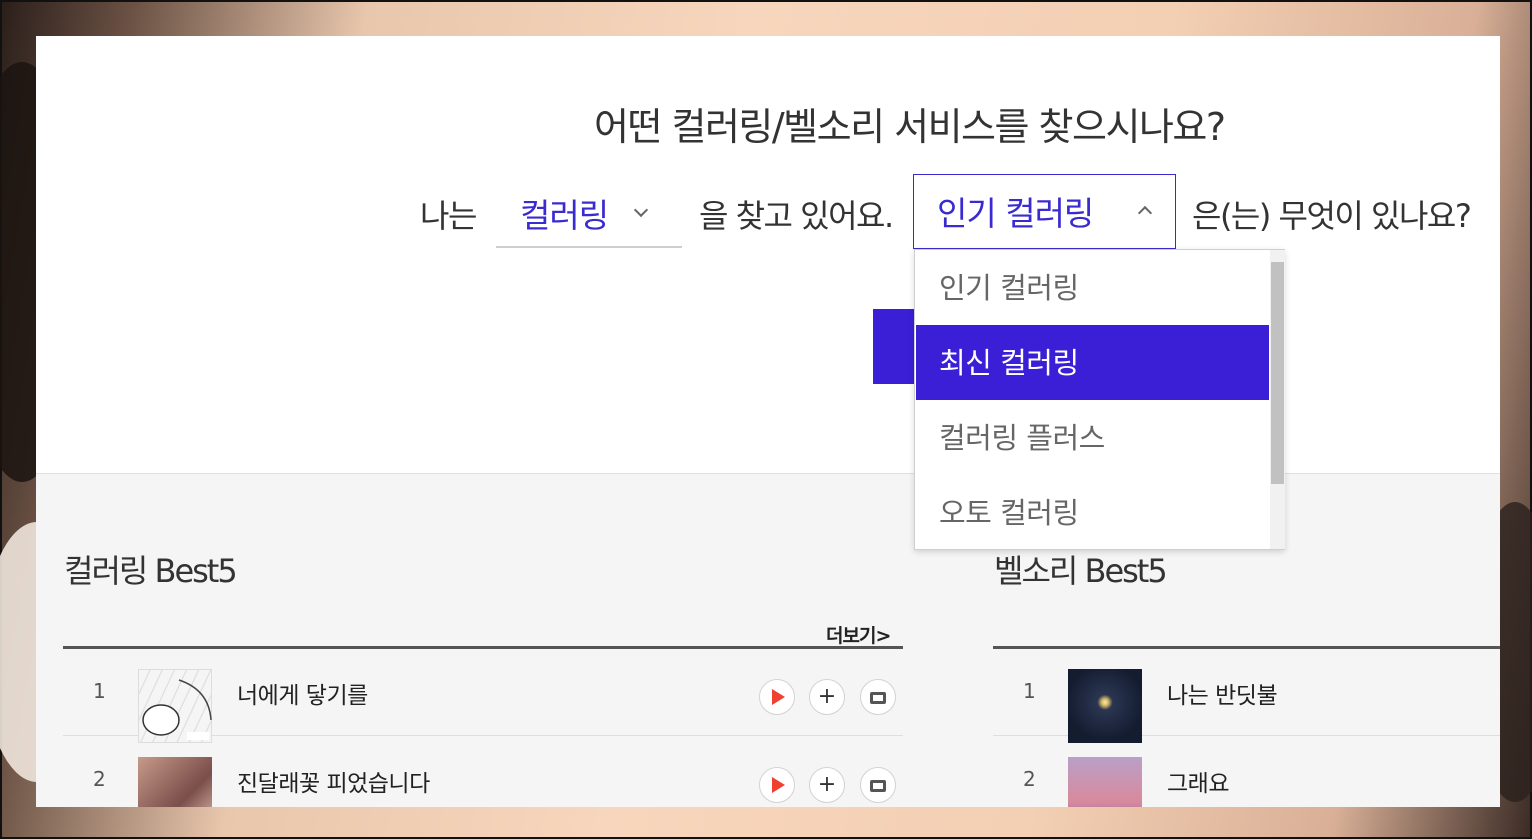 This screenshot has width=1532, height=839. Describe the element at coordinates (1092, 362) in the screenshot. I see `dropdown-option-latest: 최신 컬러링` at that location.